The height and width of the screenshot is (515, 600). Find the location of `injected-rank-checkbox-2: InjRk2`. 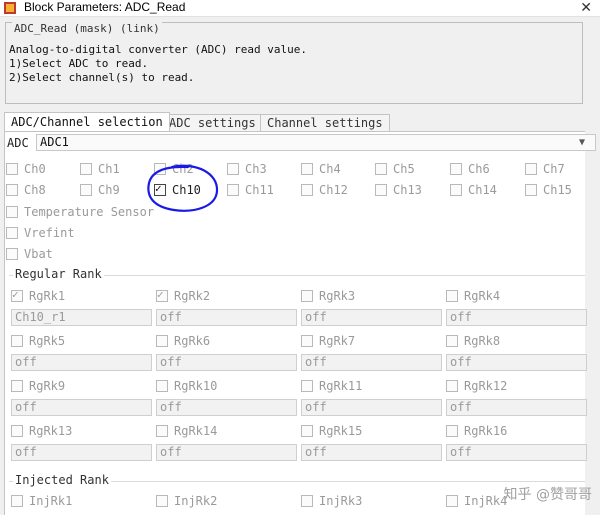

injected-rank-checkbox-2: InjRk2 is located at coordinates (186, 501).